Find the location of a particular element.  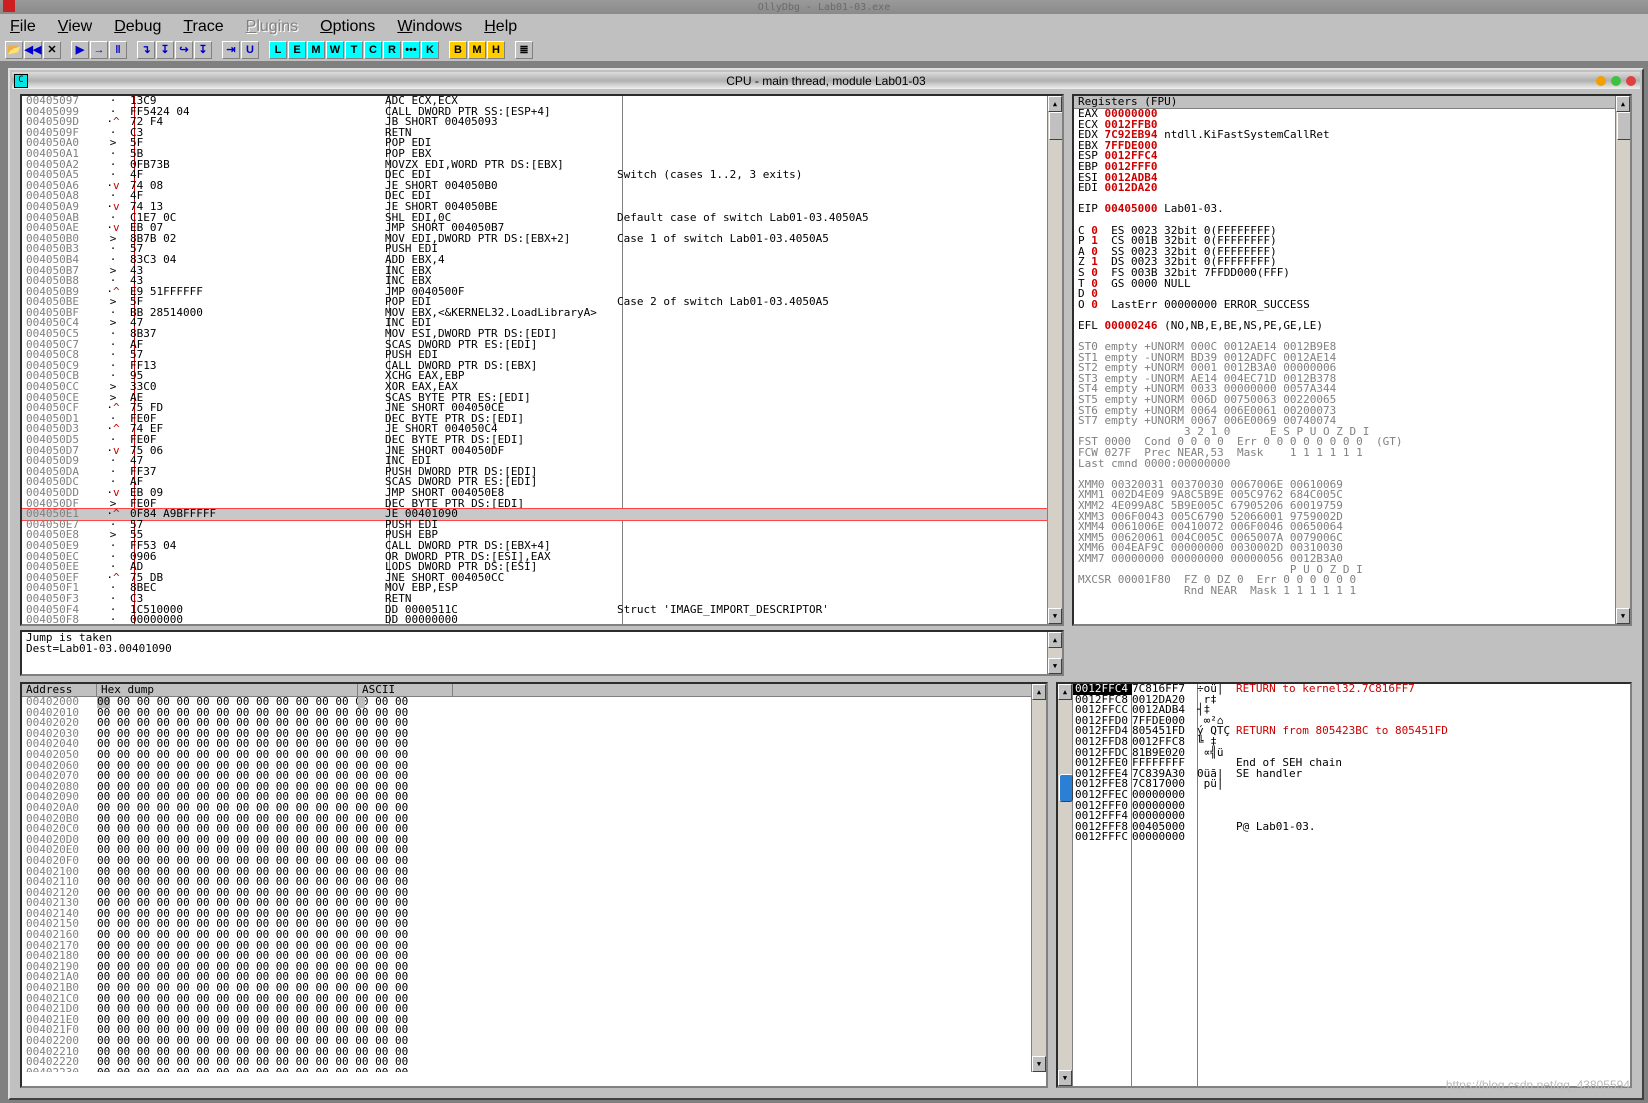

disasm-row: 004050EE · AD LODS DWORD PTR DS:[ESI] is located at coordinates (535, 567).